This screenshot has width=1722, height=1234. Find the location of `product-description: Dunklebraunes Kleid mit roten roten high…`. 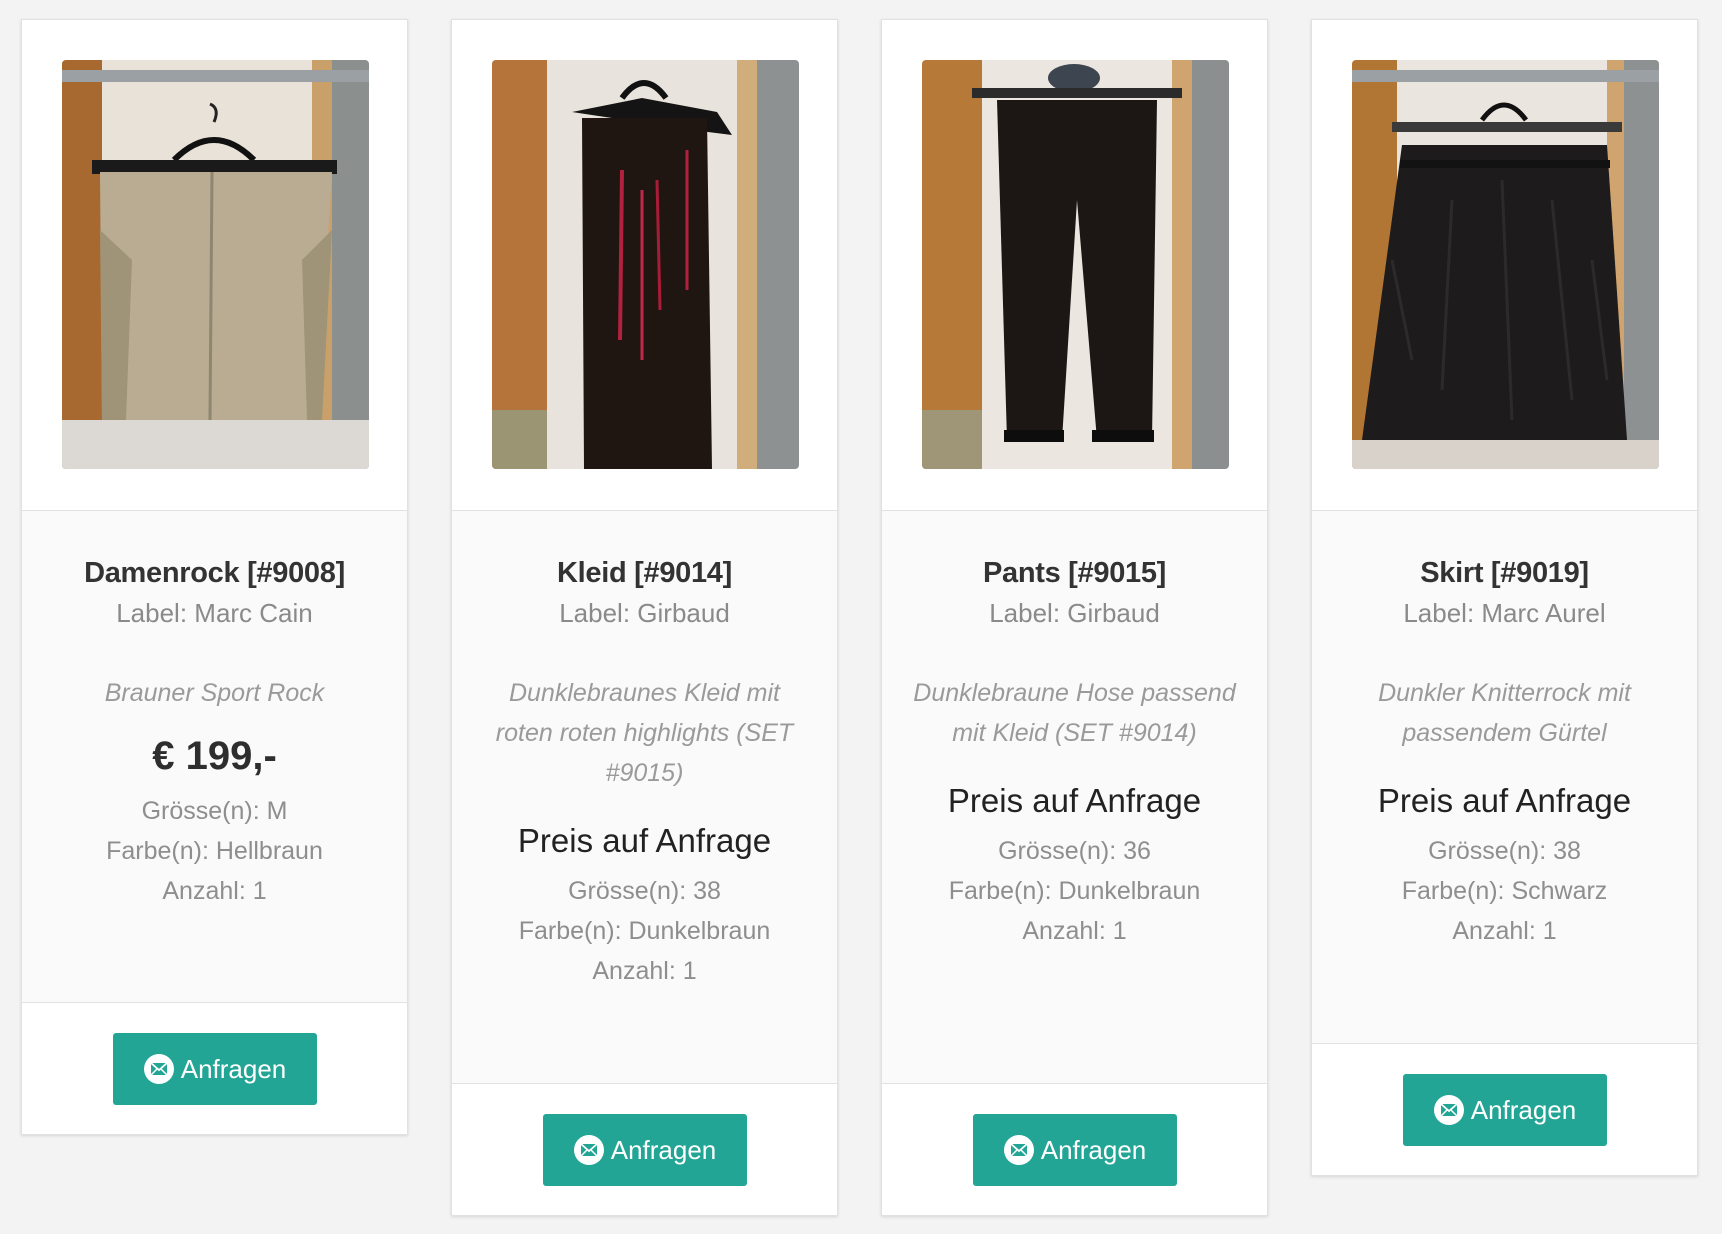

product-description: Dunklebraunes Kleid mit roten roten high… is located at coordinates (644, 733).